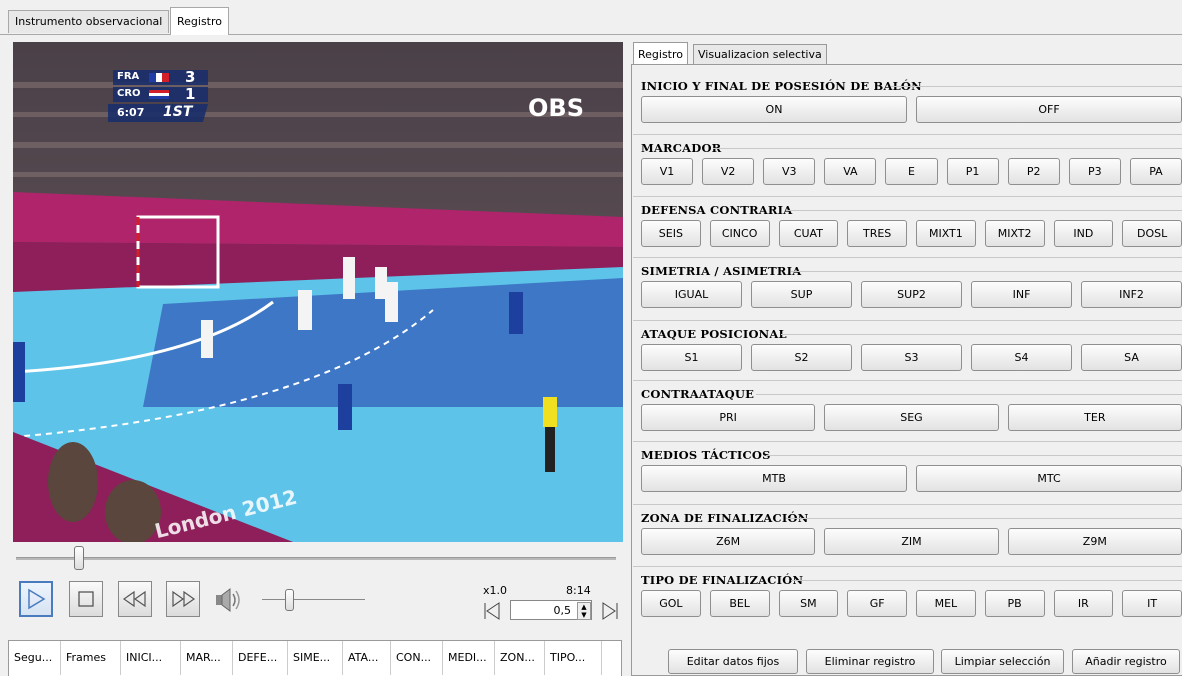  What do you see at coordinates (671, 233) in the screenshot?
I see `code-button: SEIS` at bounding box center [671, 233].